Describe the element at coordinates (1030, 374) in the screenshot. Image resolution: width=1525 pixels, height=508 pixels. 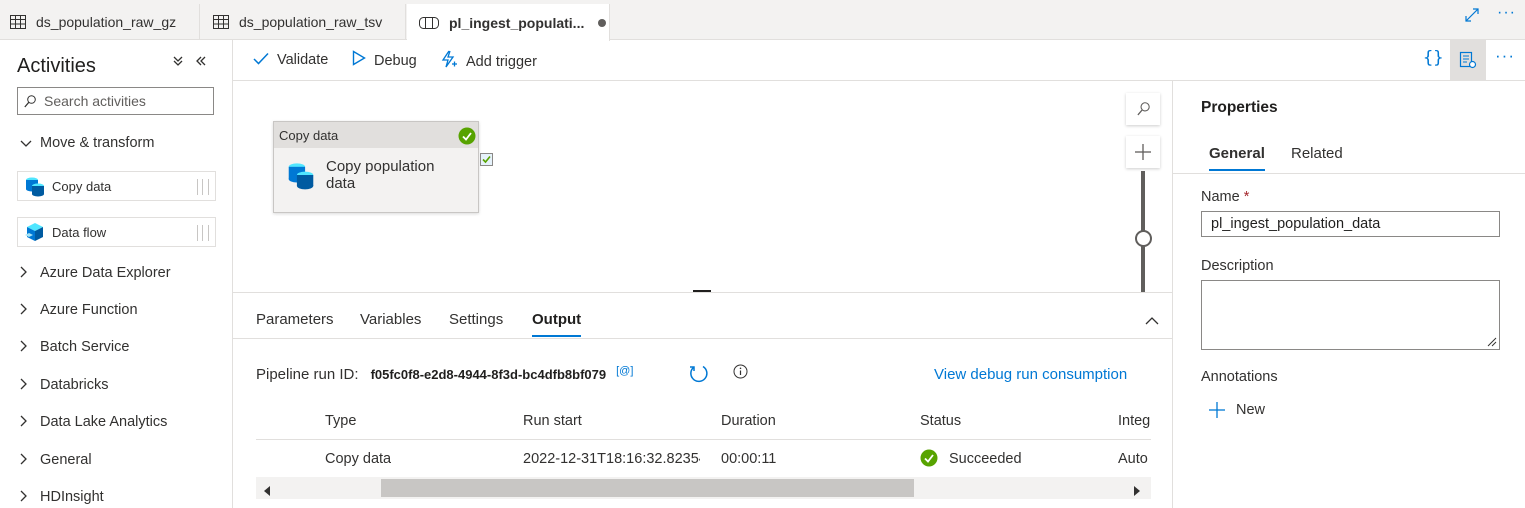
I see `view-debug-consumption-link: View debug run consumption` at that location.